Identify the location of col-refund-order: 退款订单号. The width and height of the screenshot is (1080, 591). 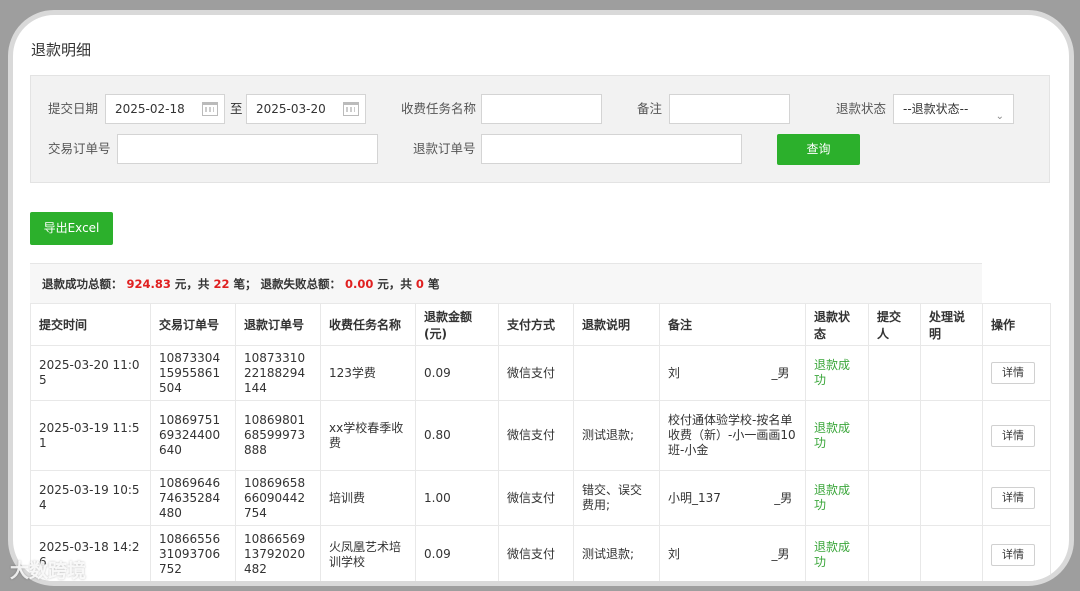
(278, 324).